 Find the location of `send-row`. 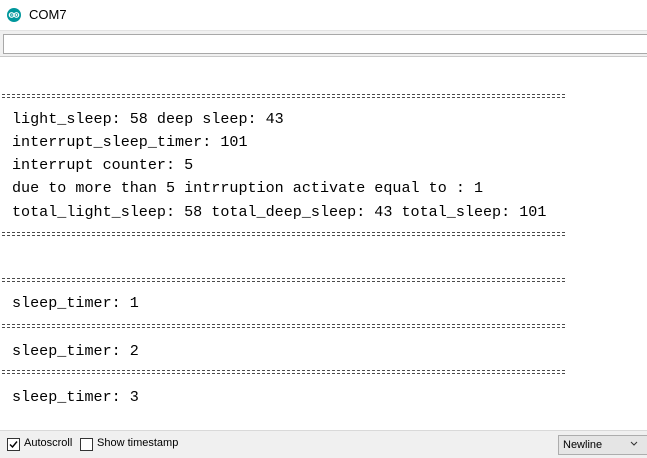

send-row is located at coordinates (323, 43).